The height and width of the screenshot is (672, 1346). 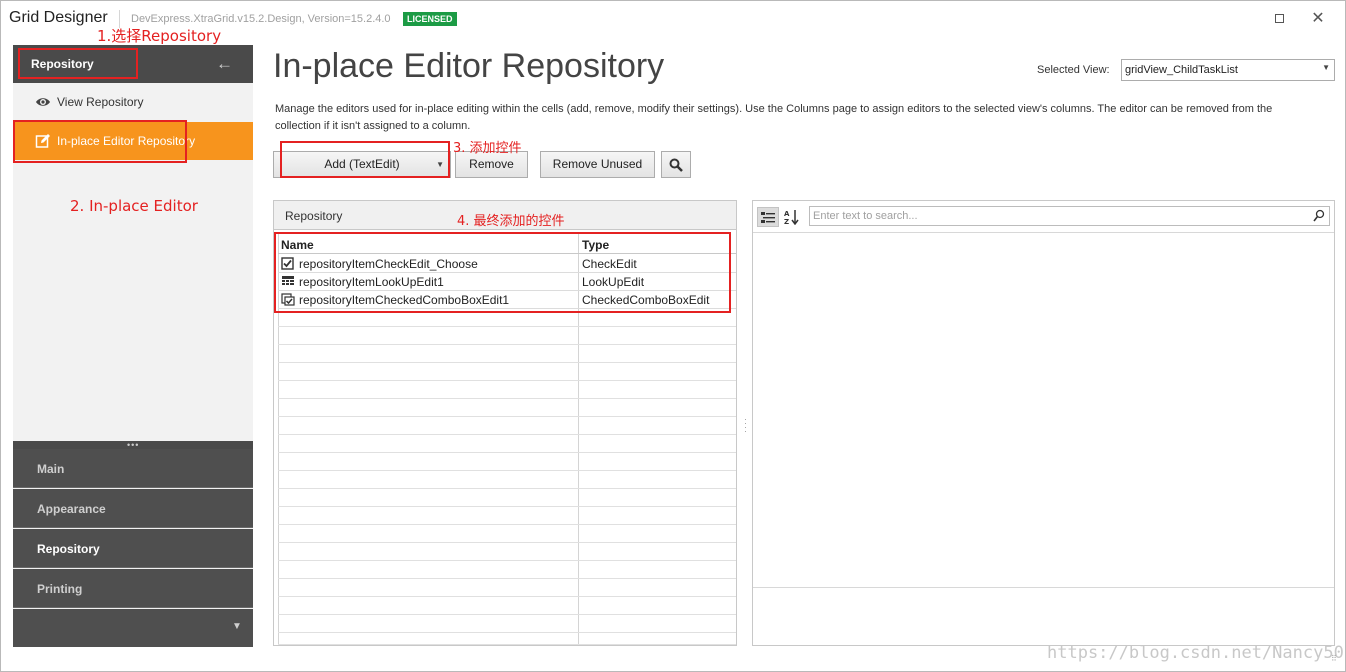 I want to click on license-badge: LICENSED, so click(x=430, y=19).